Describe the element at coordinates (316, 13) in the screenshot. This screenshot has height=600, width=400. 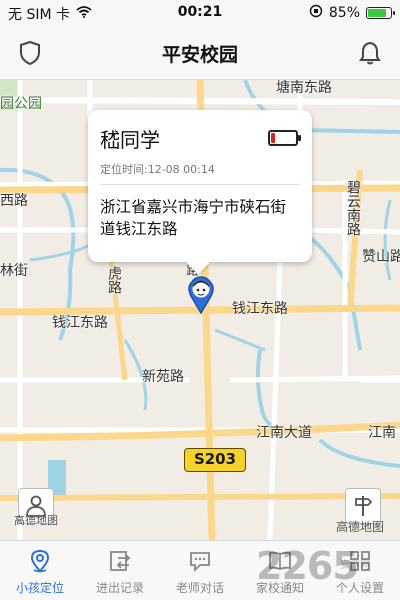
I see `rotation-lock-icon` at that location.